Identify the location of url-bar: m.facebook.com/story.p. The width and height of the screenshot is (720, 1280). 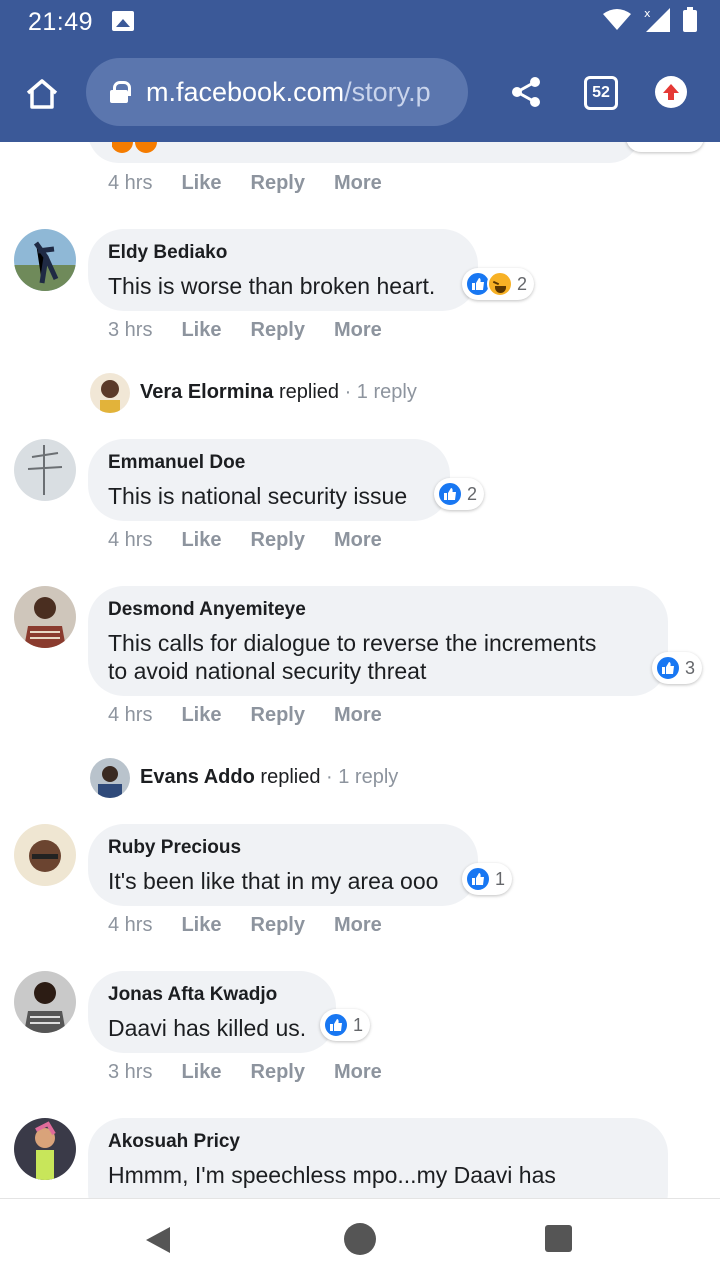
(277, 92).